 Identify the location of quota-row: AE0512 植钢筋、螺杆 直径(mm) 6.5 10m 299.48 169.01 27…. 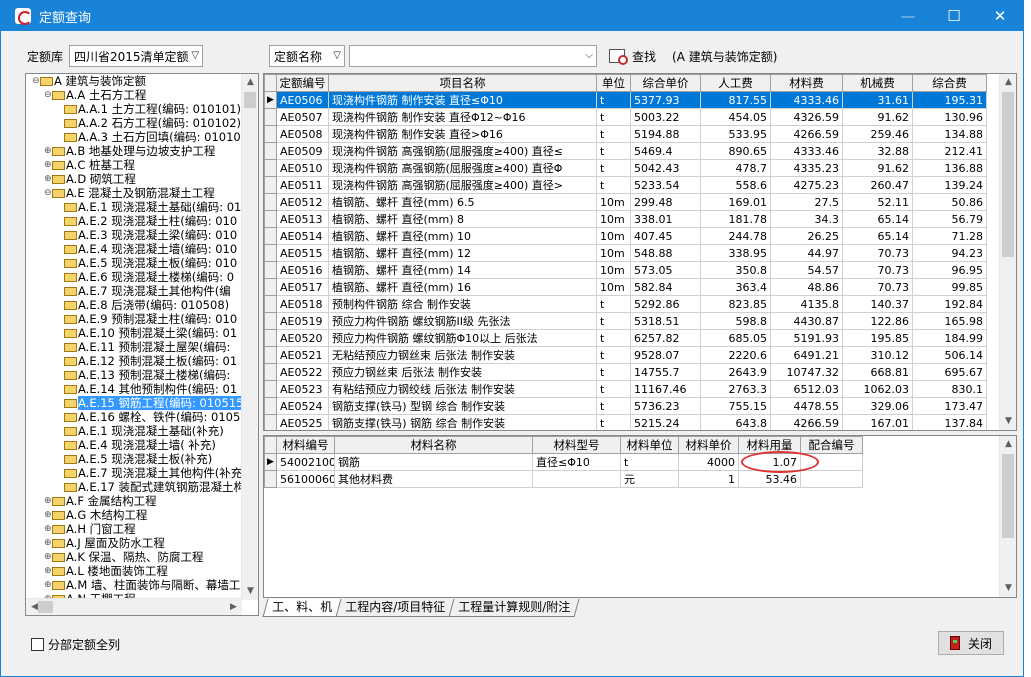
(625, 202).